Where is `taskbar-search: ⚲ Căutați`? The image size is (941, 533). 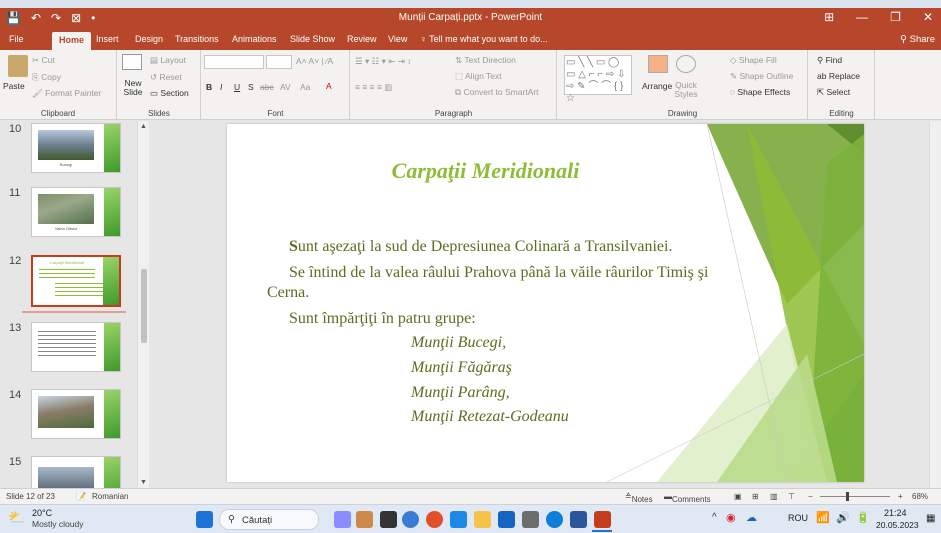 taskbar-search: ⚲ Căutați is located at coordinates (269, 519).